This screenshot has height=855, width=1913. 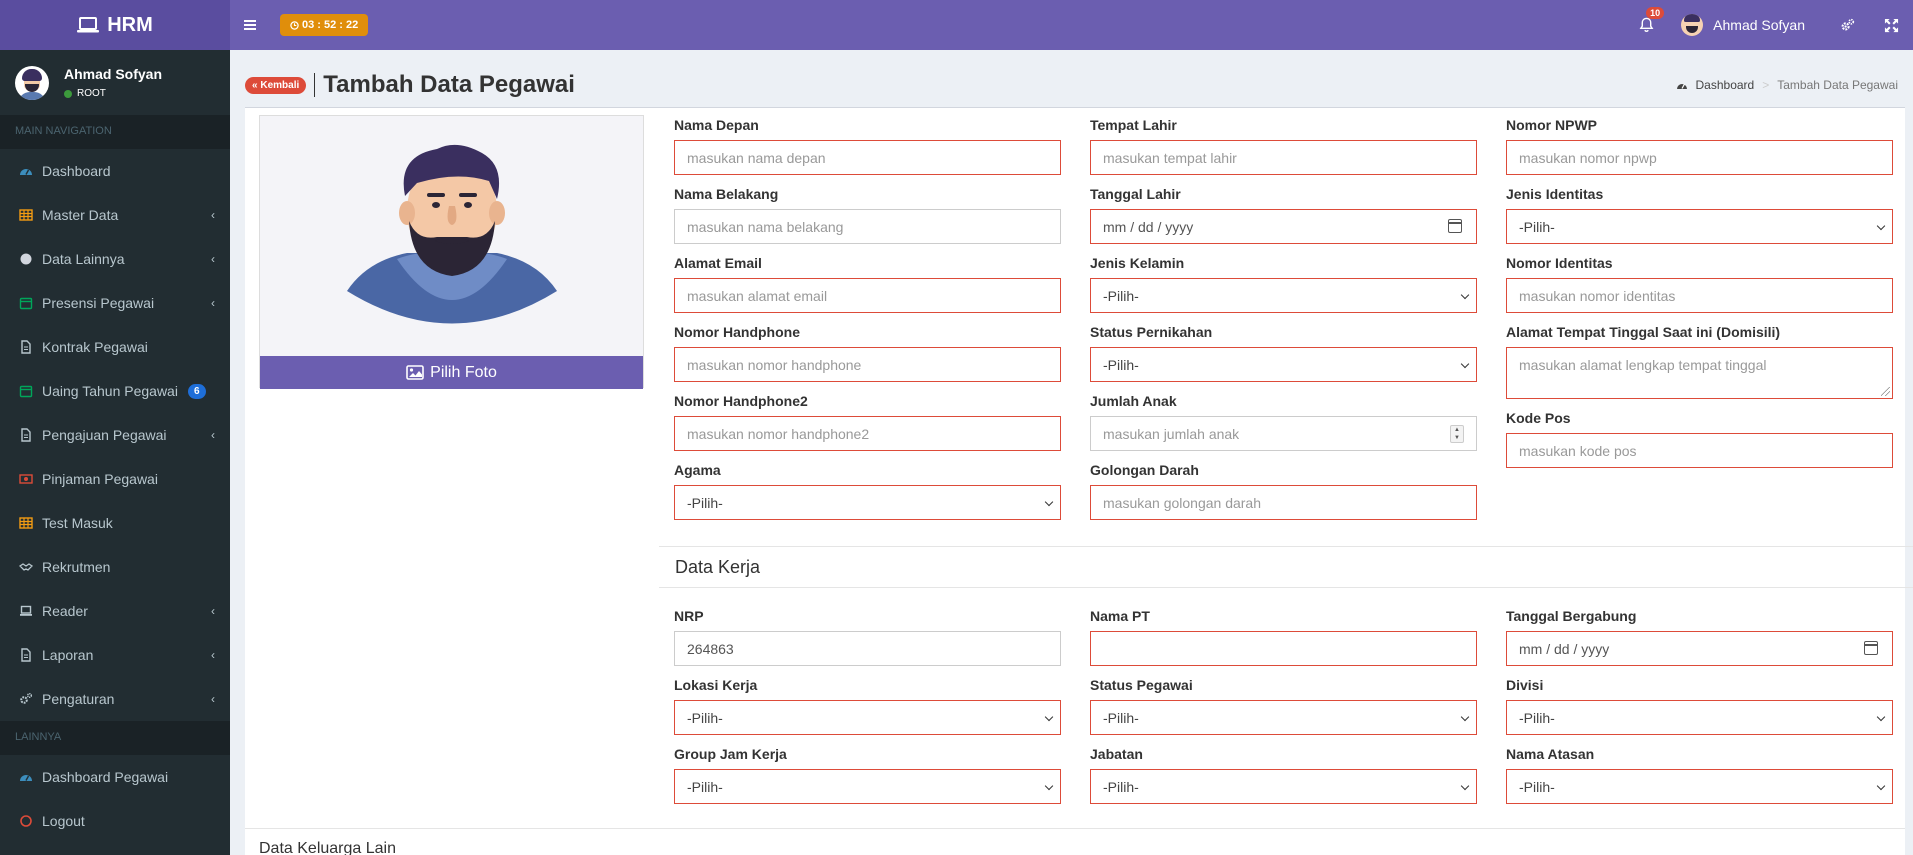 I want to click on sidebar-item-laporan: Laporan ‹, so click(x=115, y=655).